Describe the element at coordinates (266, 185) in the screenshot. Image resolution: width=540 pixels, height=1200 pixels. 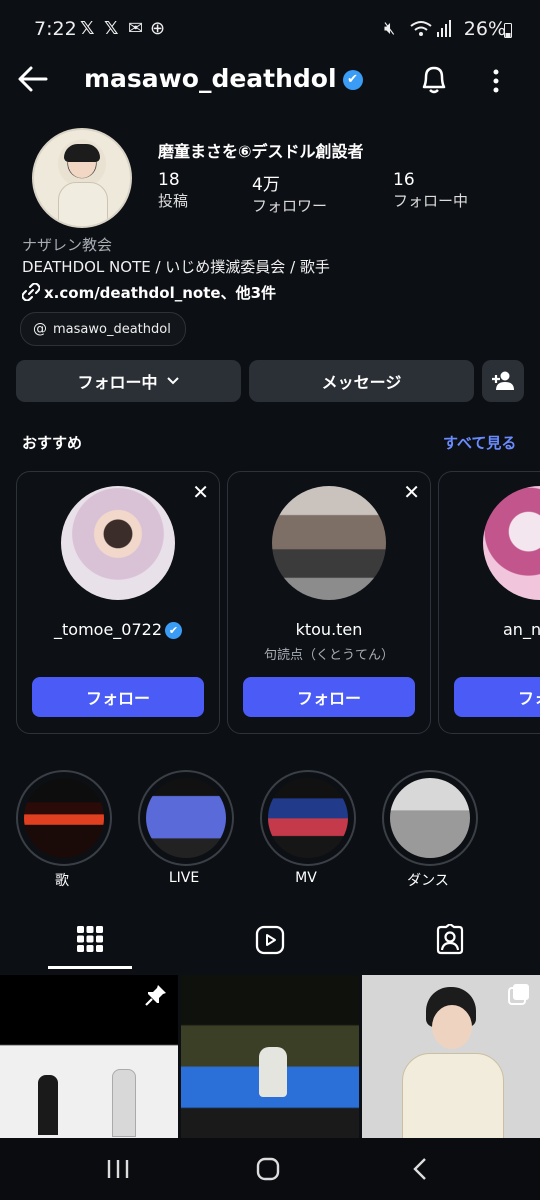
I see `stat-value: 4万` at that location.